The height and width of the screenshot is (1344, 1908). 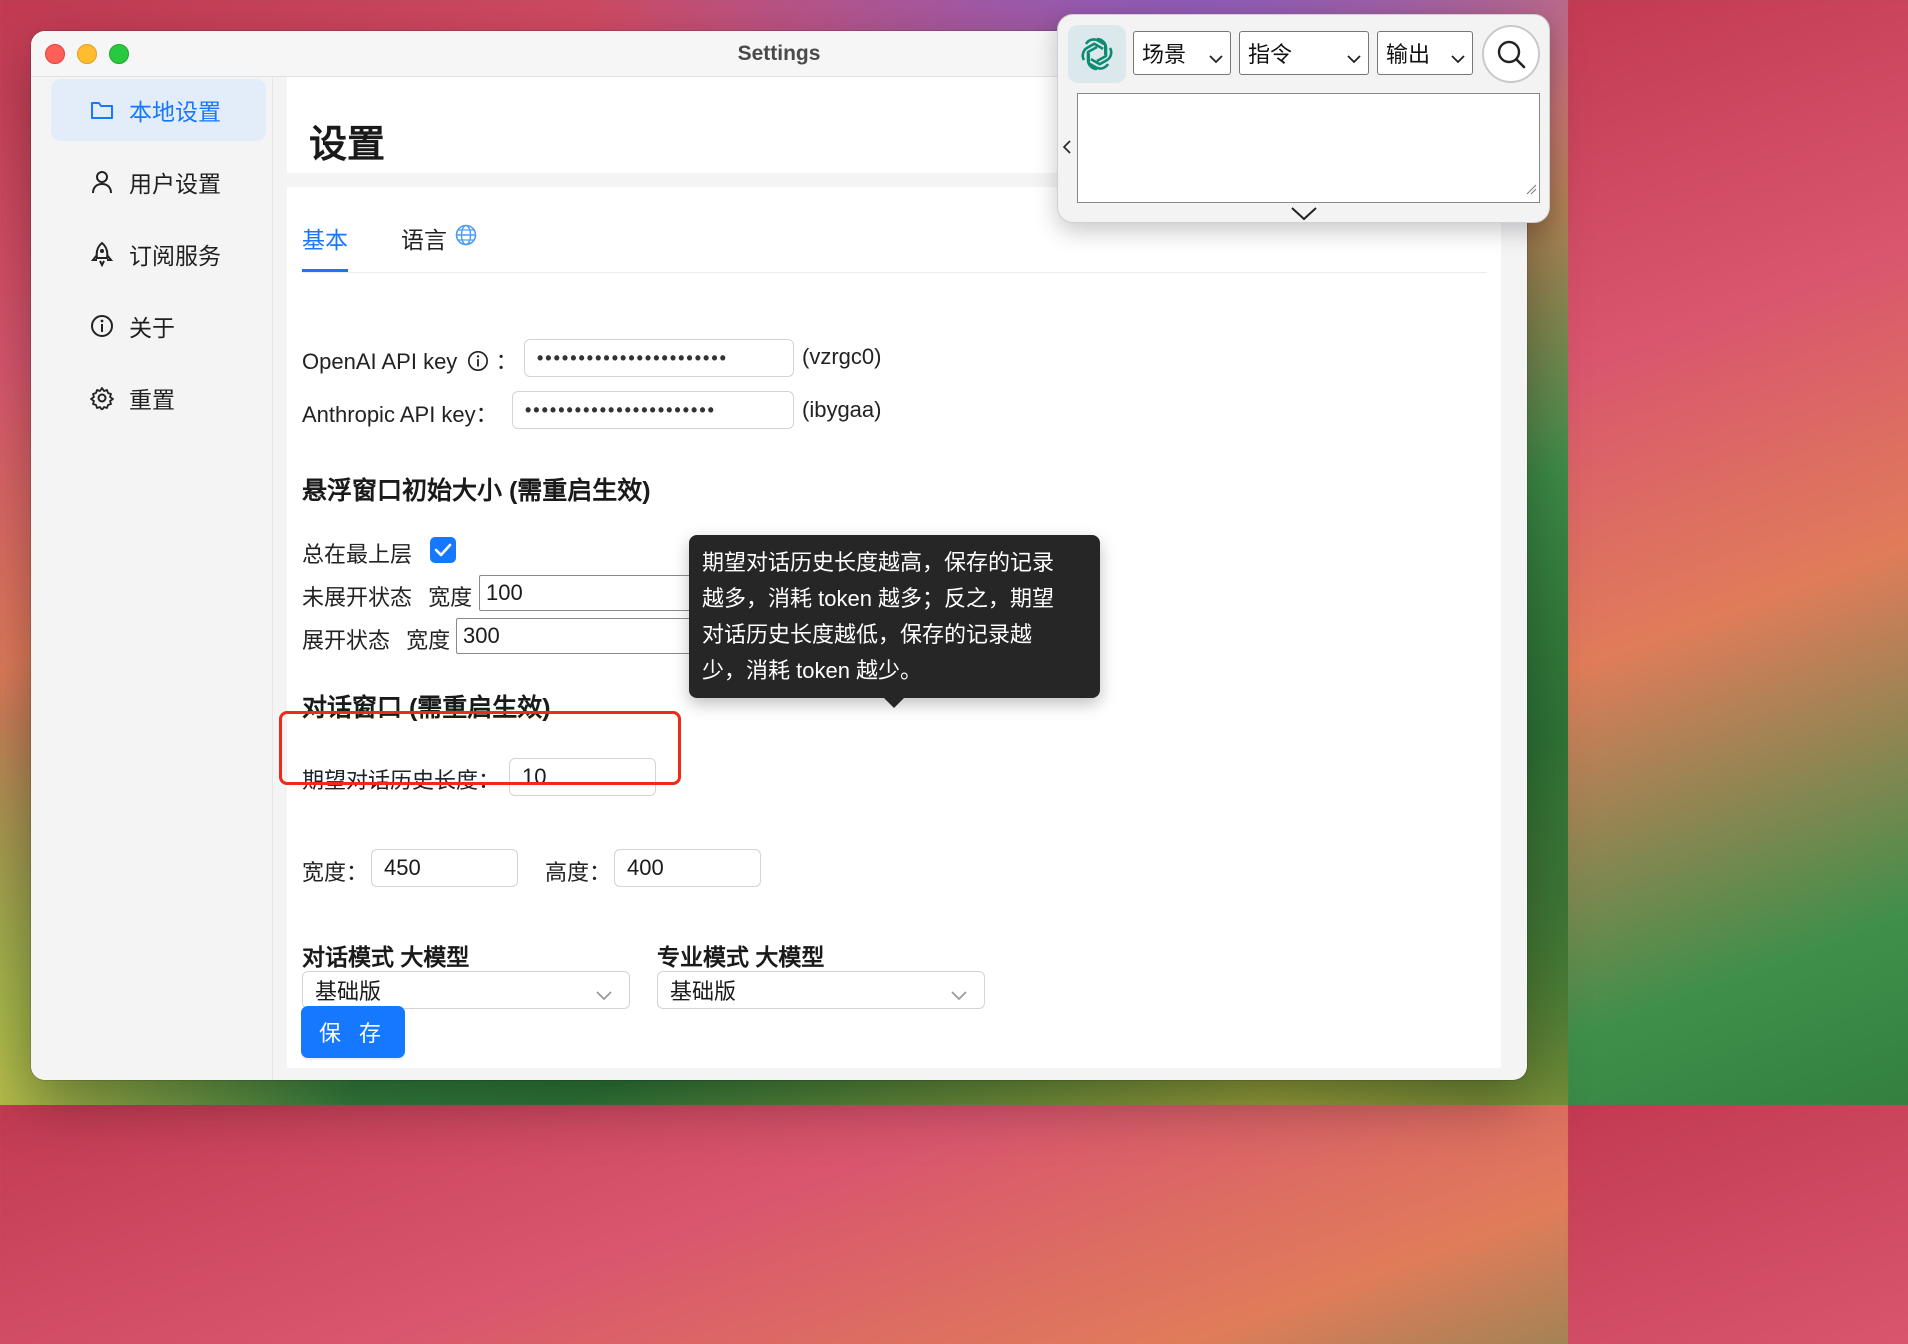 I want to click on output-select: 输出, so click(x=1425, y=53).